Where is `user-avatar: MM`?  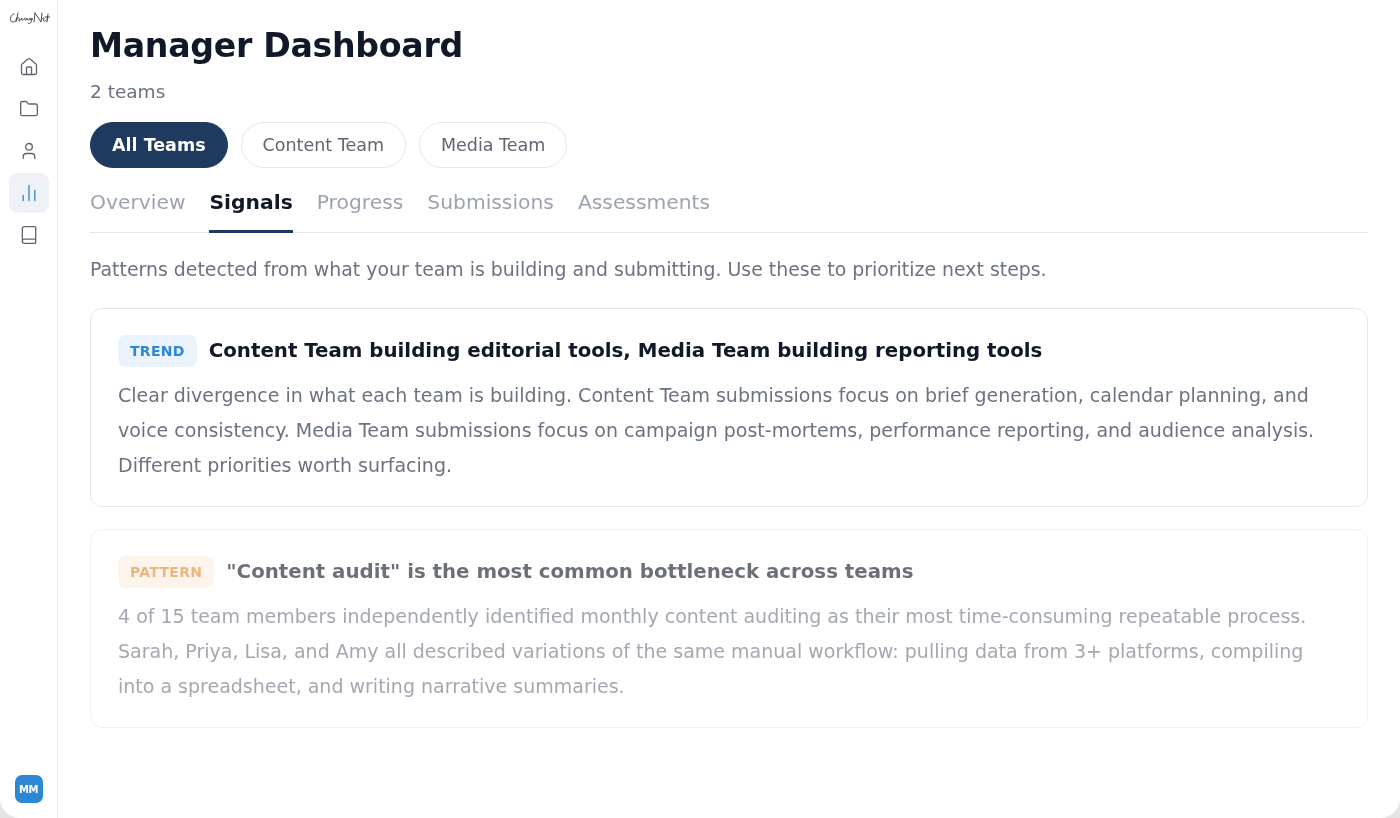 user-avatar: MM is located at coordinates (28, 789).